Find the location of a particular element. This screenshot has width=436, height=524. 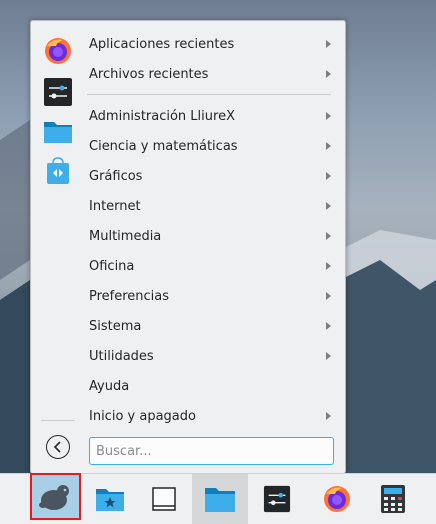

menu-item-label: Archivos recientes is located at coordinates (149, 74).